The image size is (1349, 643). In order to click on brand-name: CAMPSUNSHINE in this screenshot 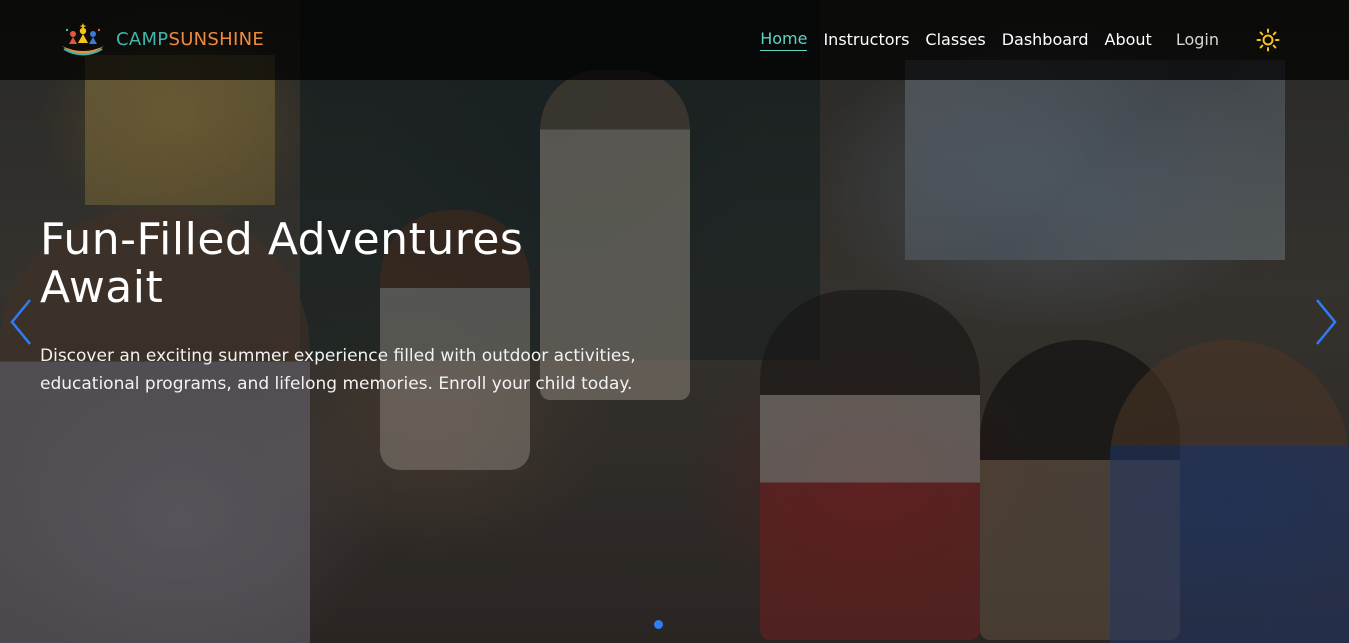, I will do `click(190, 40)`.